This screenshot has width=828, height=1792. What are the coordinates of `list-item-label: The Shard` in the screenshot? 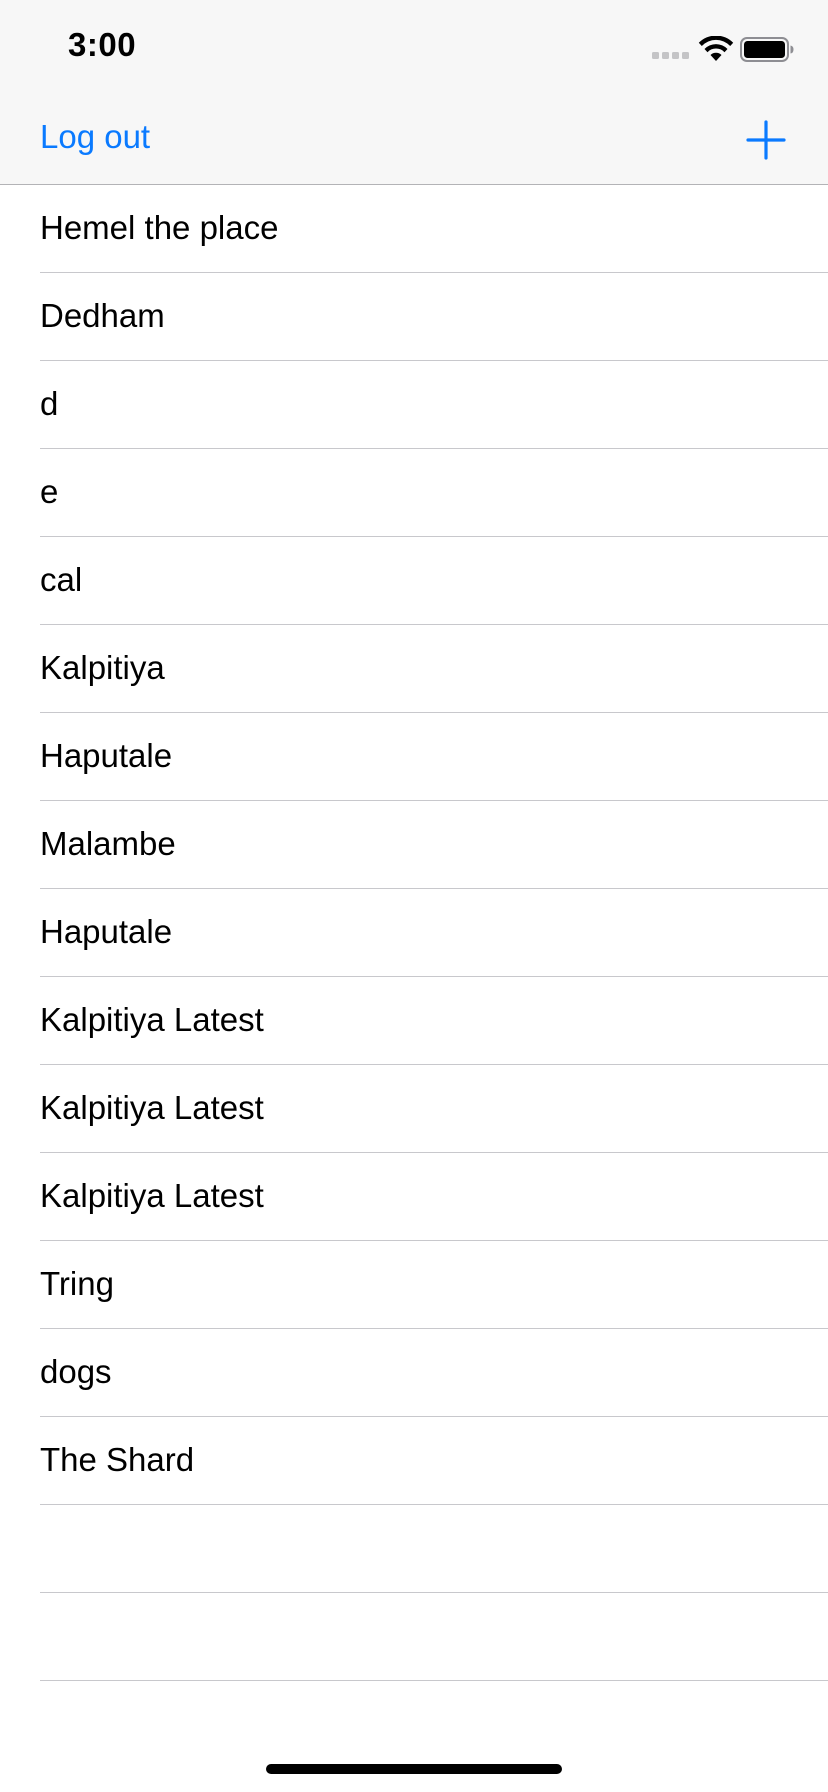 It's located at (117, 1459).